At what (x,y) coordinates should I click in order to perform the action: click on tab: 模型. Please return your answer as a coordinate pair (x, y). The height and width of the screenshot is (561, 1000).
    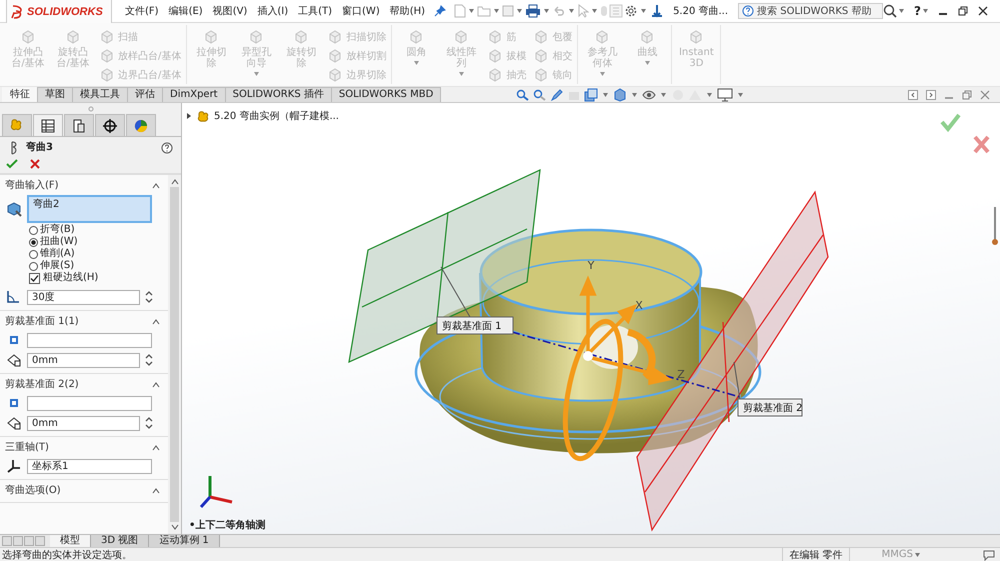
    Looking at the image, I should click on (70, 541).